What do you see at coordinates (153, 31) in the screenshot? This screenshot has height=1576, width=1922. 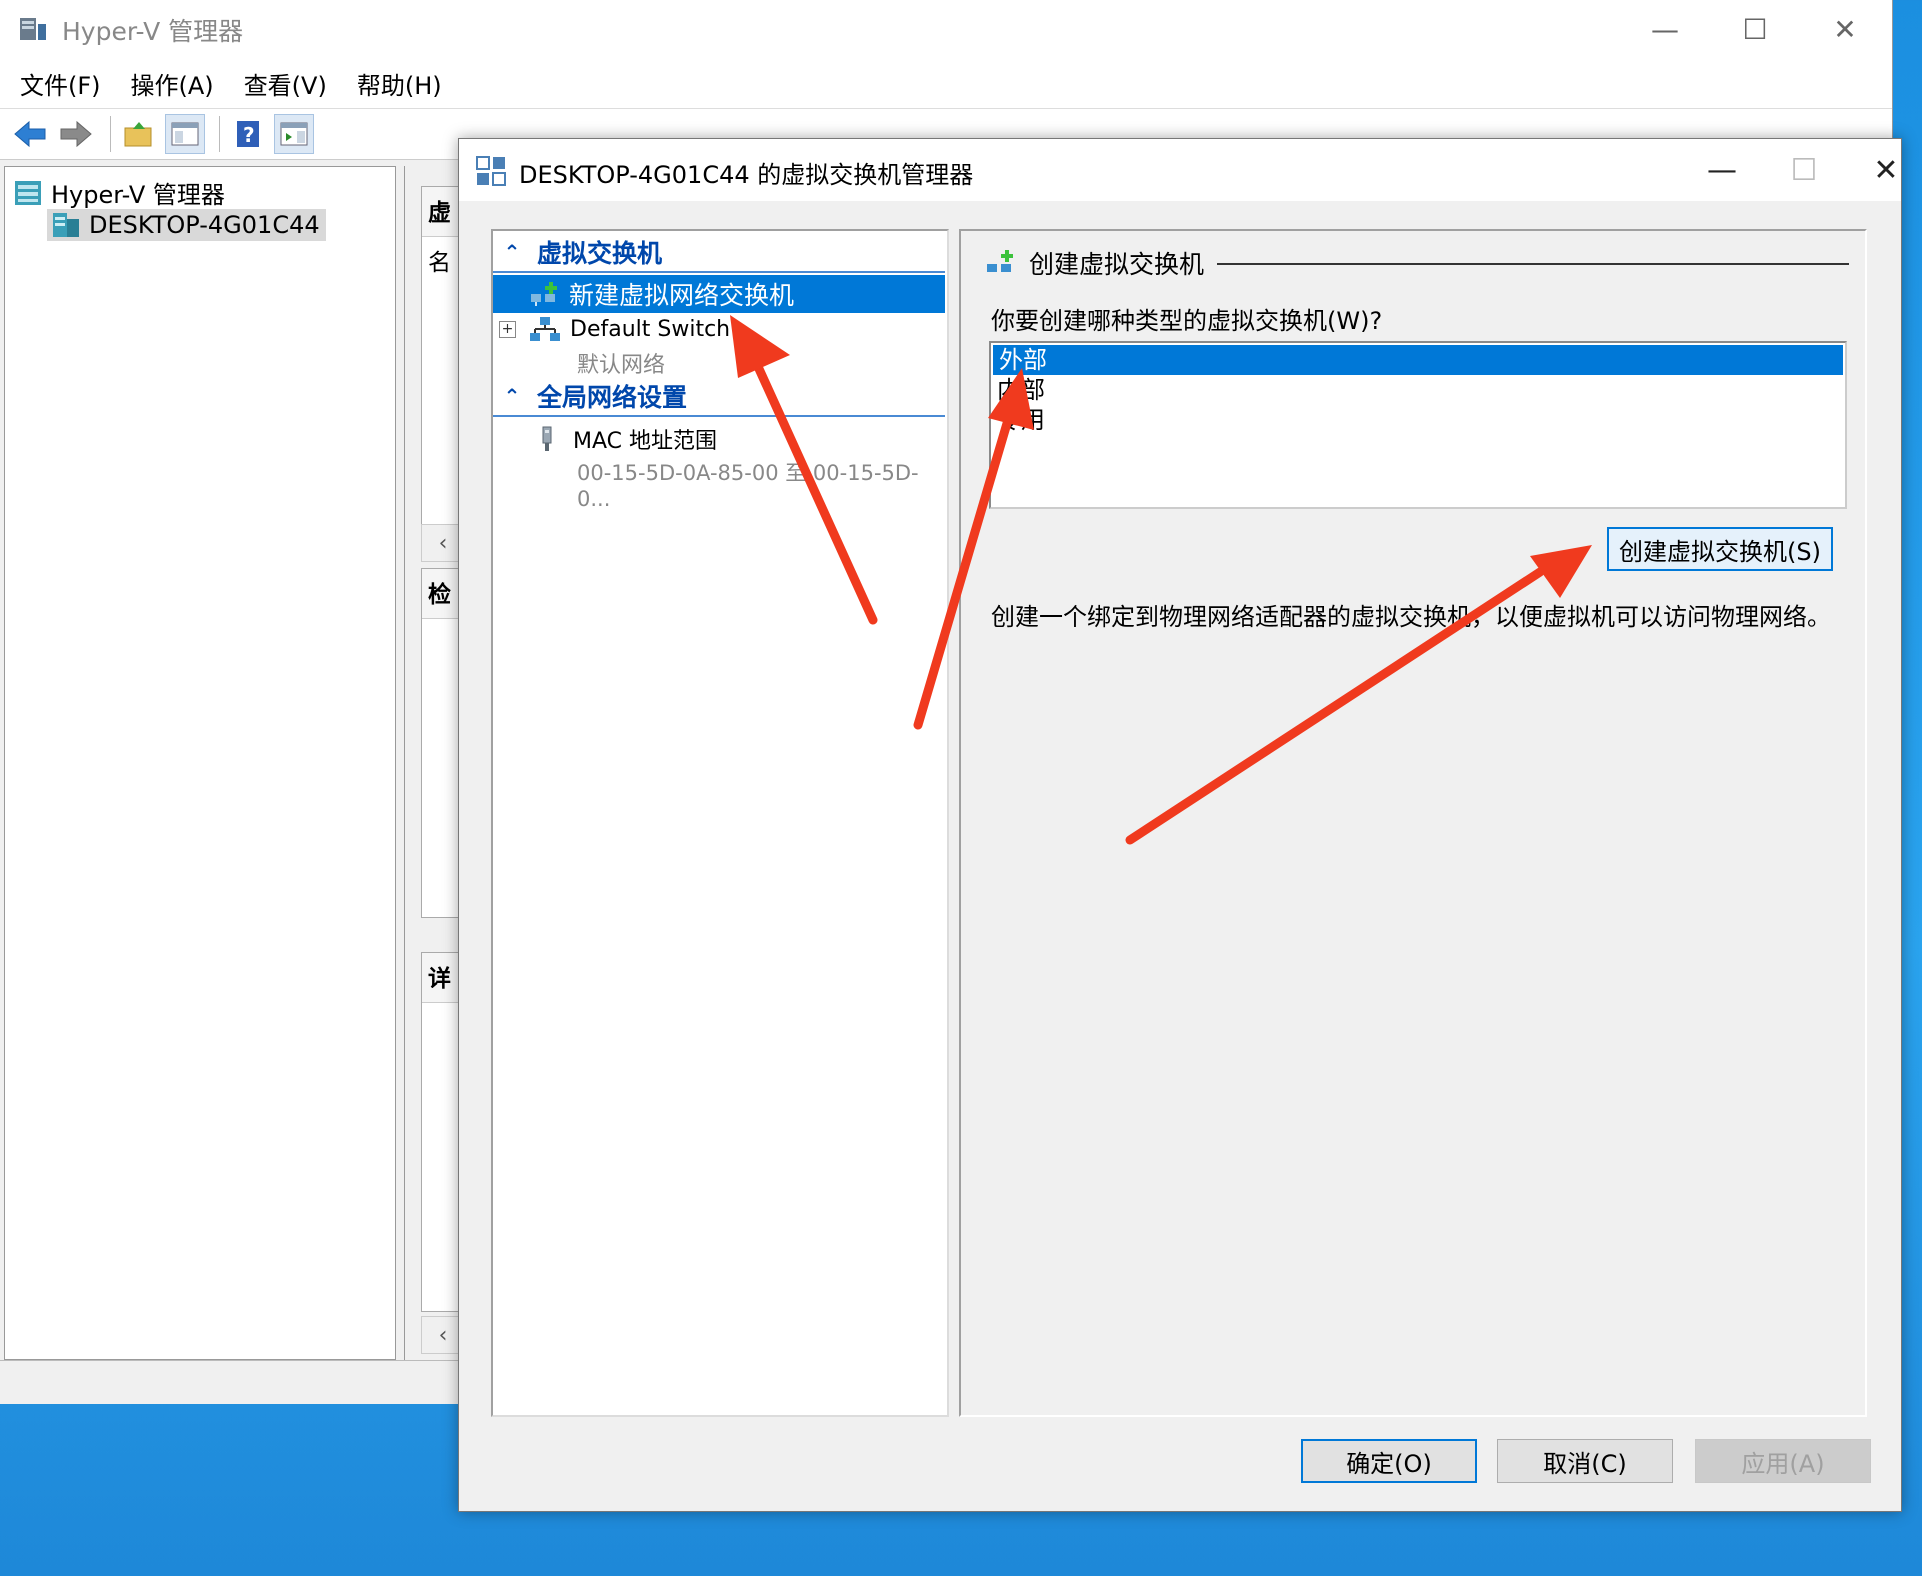 I see `main-window-title: Hyper-V 管理器` at bounding box center [153, 31].